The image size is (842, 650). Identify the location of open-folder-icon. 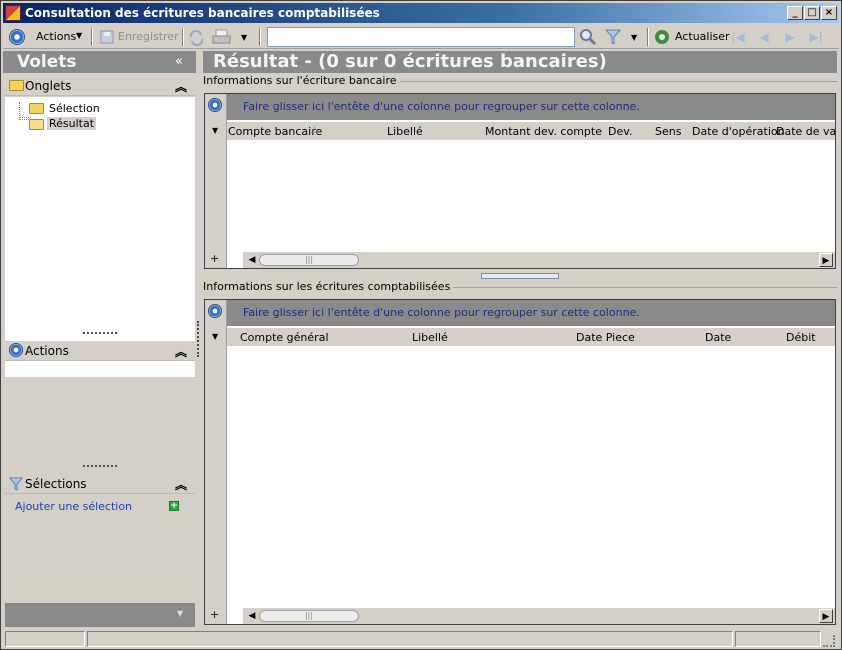
(36, 124).